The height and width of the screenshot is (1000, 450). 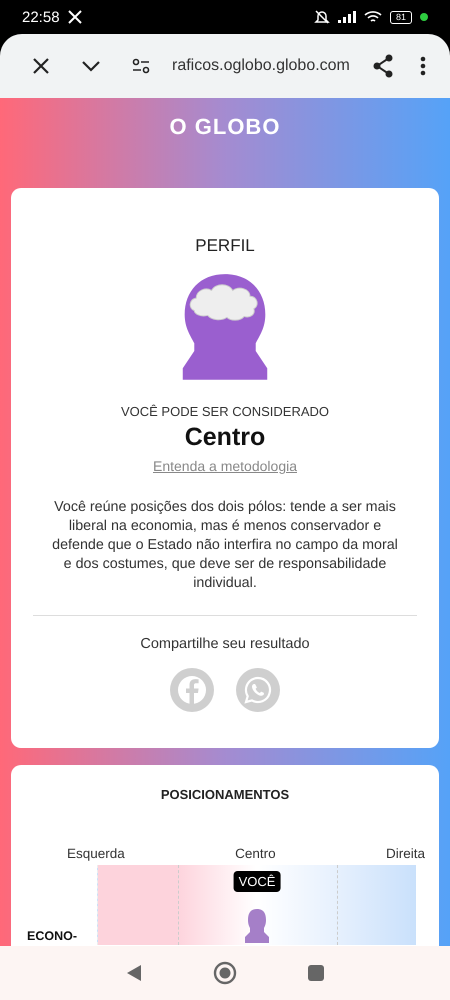 What do you see at coordinates (225, 545) in the screenshot?
I see `result-description: Você reúne posições dos dois pólos: tende a ser mais liberal na economia, mas é menos conservador e defende que o Estado não interfira no campo da moral e dos costumes, que deve ser de responsabilidade individual.` at bounding box center [225, 545].